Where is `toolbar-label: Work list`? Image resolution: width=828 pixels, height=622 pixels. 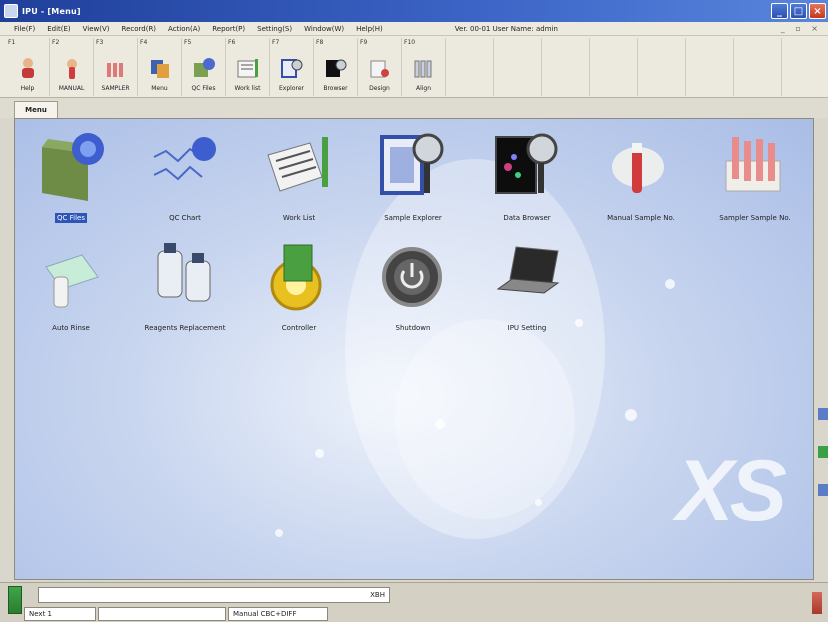 toolbar-label: Work list is located at coordinates (247, 88).